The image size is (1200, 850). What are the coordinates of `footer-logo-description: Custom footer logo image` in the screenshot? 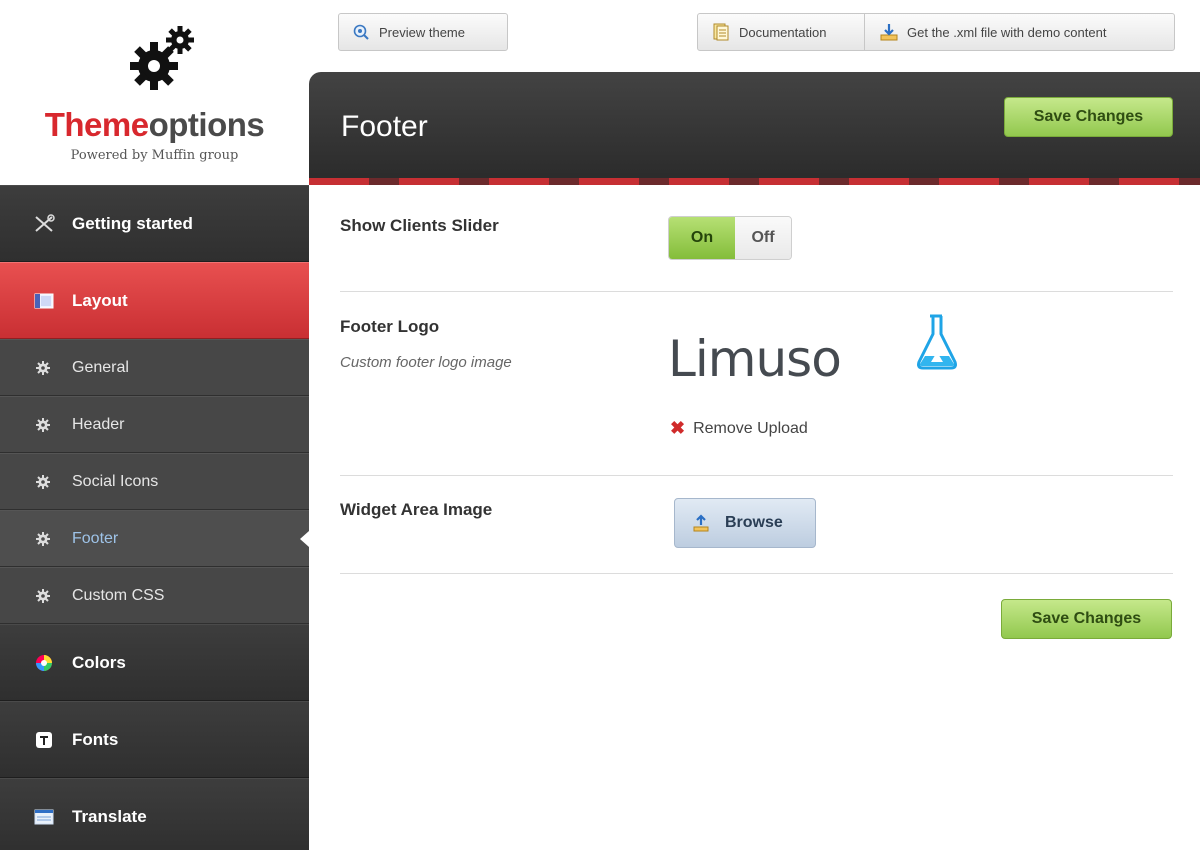 It's located at (426, 362).